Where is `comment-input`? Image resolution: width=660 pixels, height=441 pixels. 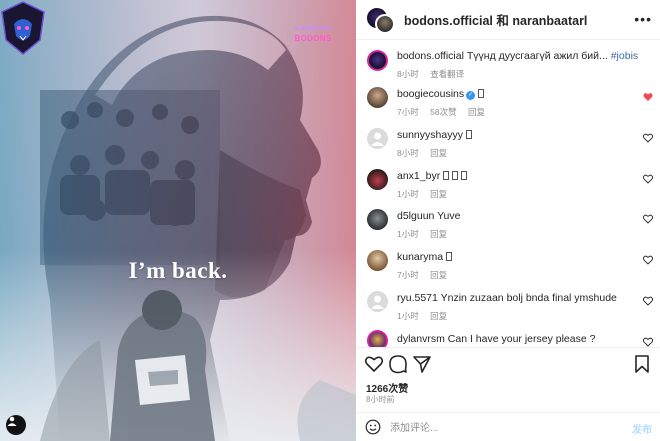
comment-input is located at coordinates (495, 428).